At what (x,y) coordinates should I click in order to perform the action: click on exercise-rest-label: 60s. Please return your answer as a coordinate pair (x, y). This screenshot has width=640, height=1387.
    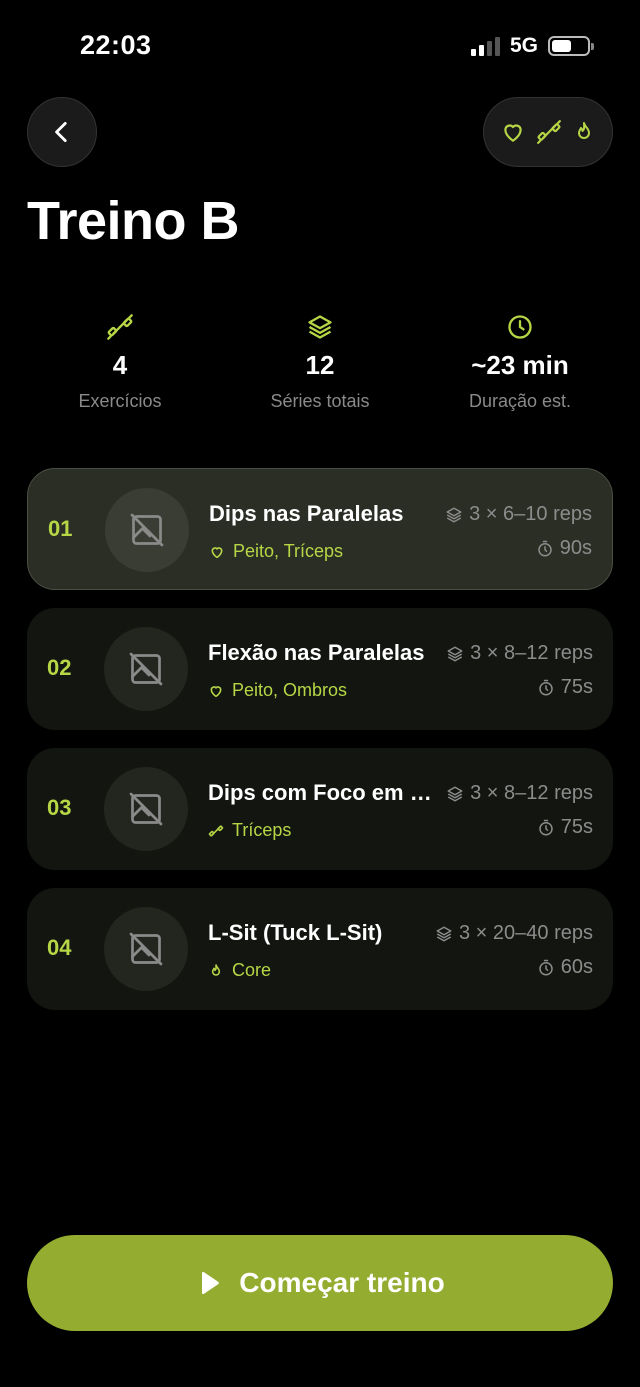
    Looking at the image, I should click on (576, 967).